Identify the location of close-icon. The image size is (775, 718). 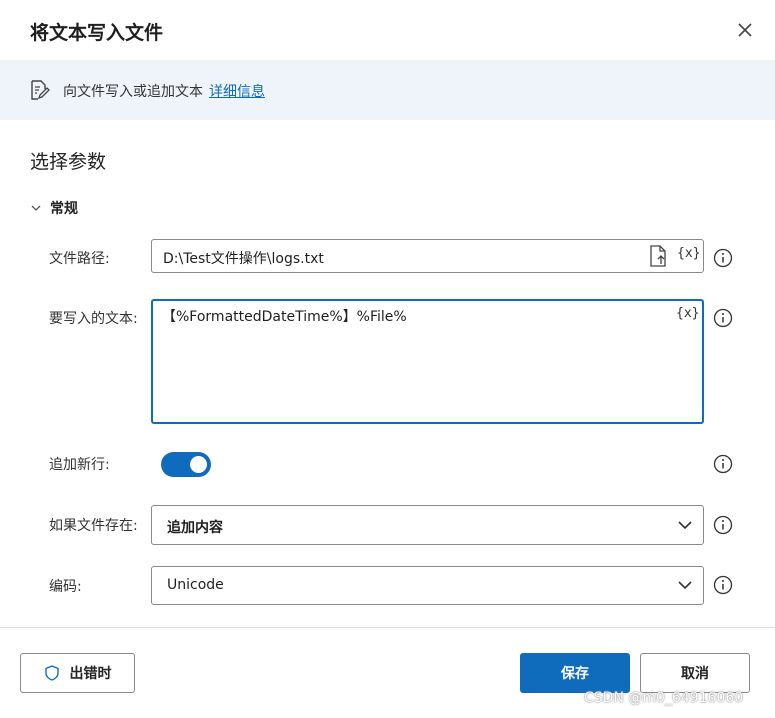
(745, 30).